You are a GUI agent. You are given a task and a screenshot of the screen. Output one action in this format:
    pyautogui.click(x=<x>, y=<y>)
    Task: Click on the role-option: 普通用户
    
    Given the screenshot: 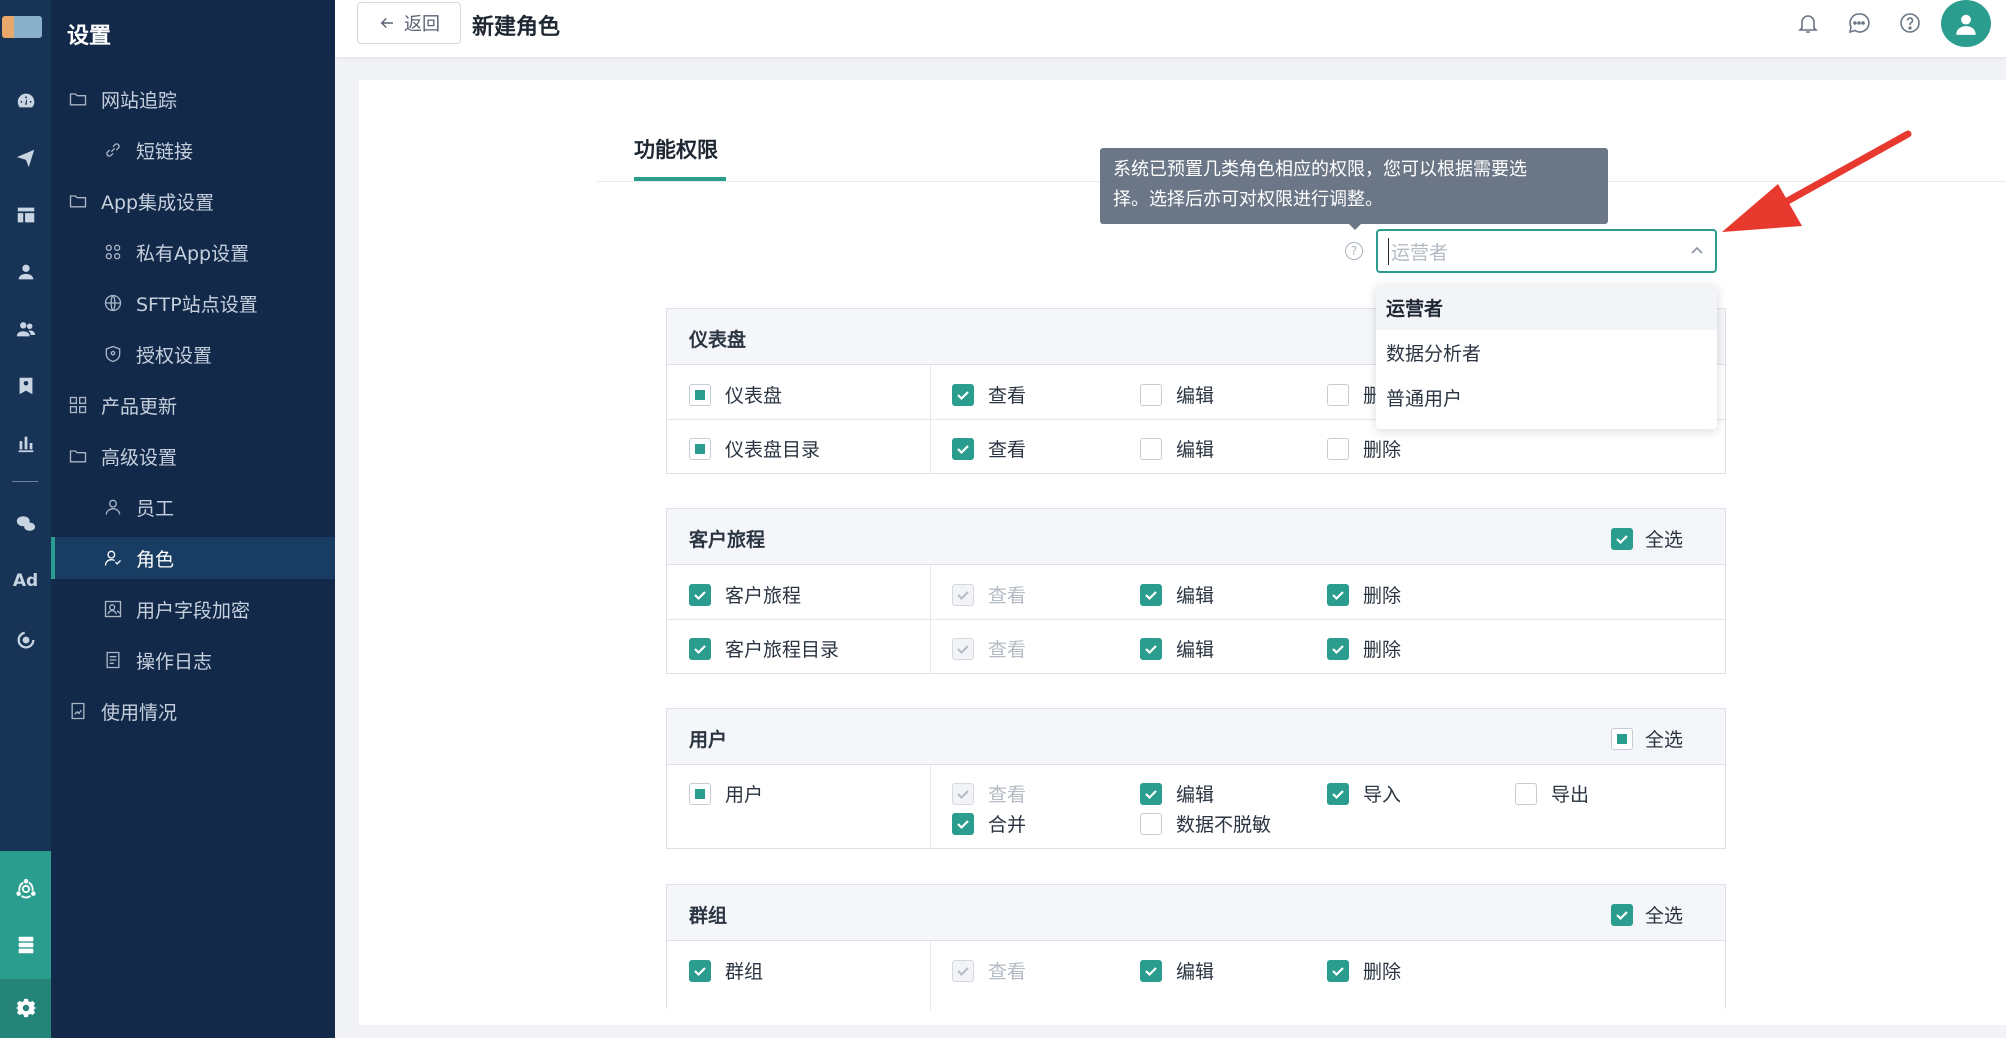 What is the action you would take?
    pyautogui.click(x=1546, y=397)
    